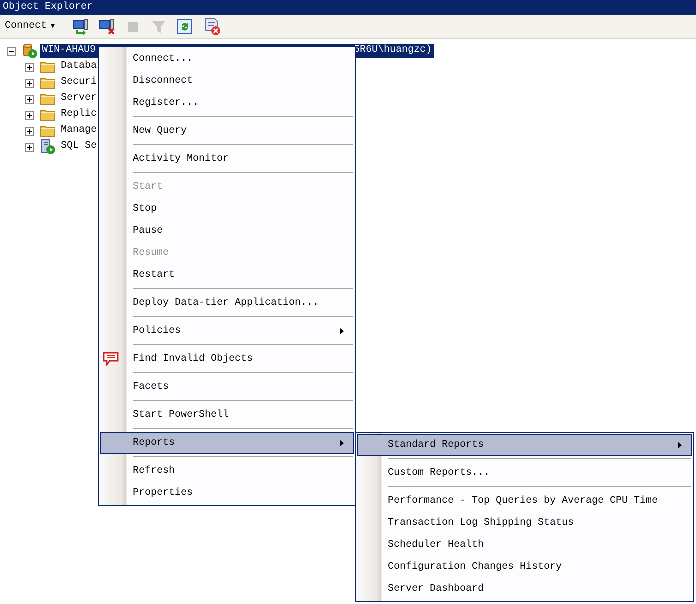 The height and width of the screenshot is (604, 696). I want to click on tree-node-label: Securi, so click(79, 83).